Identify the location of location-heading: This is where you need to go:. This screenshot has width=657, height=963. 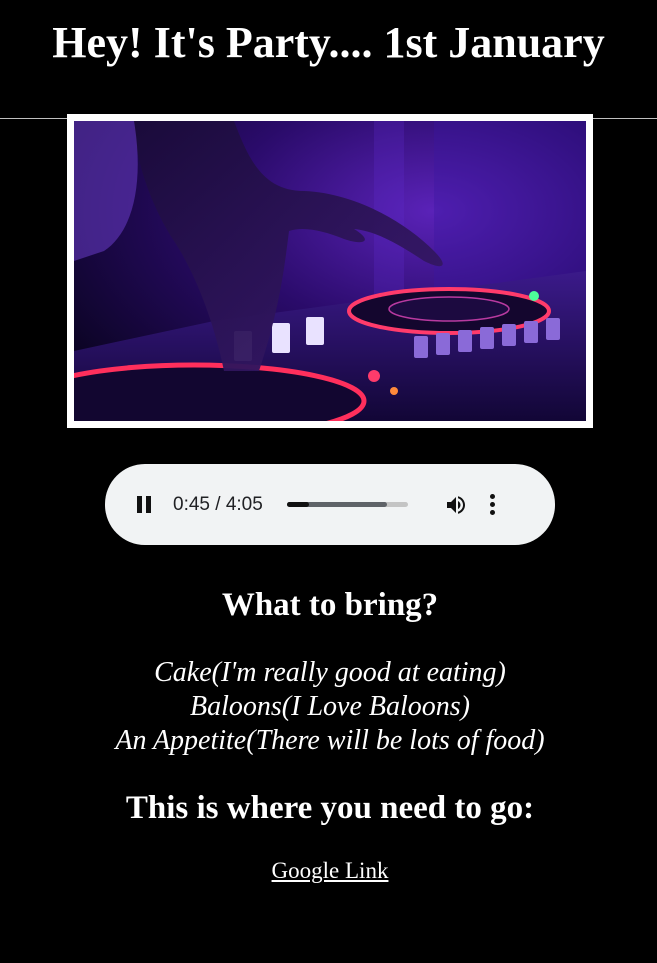
(330, 808).